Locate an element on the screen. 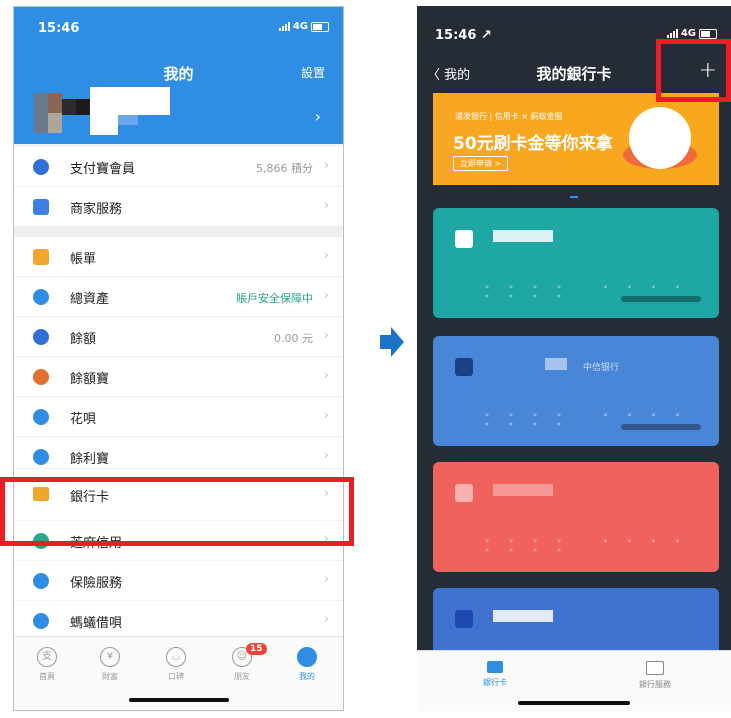 This screenshot has height=718, width=731. profile-header: 15:46 4G 我的 設置 › is located at coordinates (178, 75).